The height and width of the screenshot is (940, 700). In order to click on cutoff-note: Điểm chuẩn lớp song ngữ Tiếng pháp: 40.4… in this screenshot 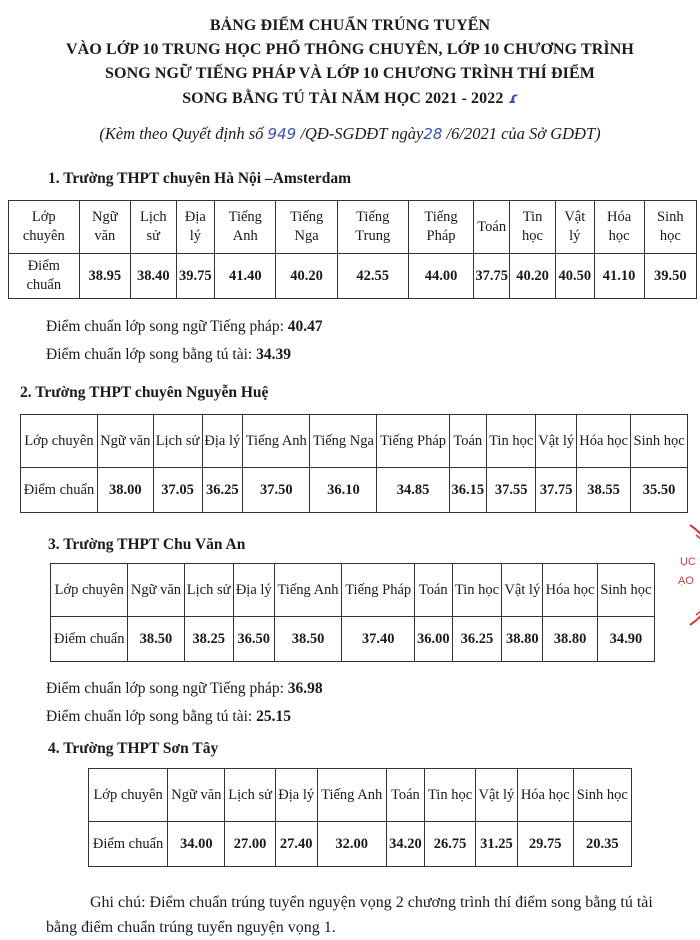, I will do `click(184, 327)`.